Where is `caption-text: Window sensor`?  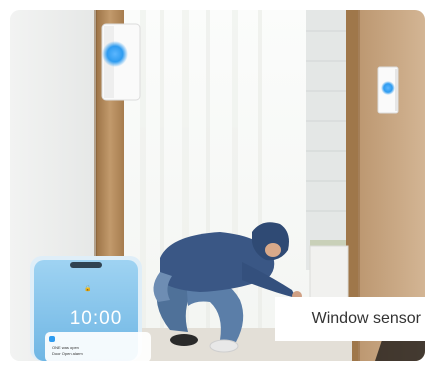 caption-text: Window sensor is located at coordinates (366, 318).